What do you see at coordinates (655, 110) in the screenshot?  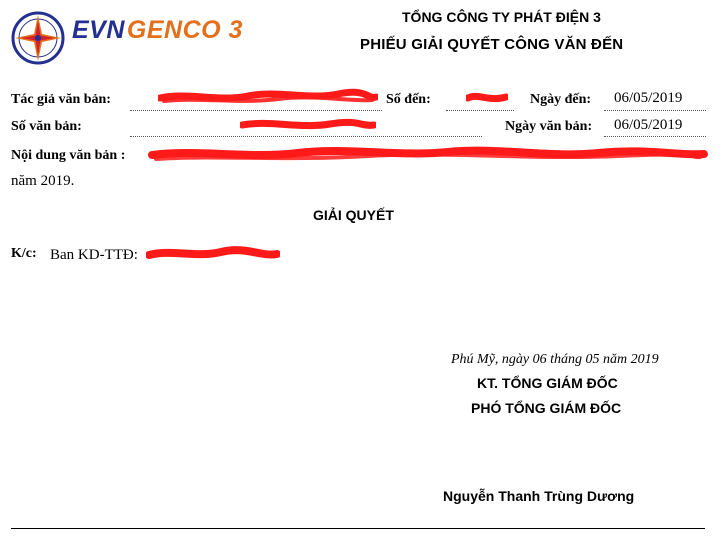 I see `incoming-date-field` at bounding box center [655, 110].